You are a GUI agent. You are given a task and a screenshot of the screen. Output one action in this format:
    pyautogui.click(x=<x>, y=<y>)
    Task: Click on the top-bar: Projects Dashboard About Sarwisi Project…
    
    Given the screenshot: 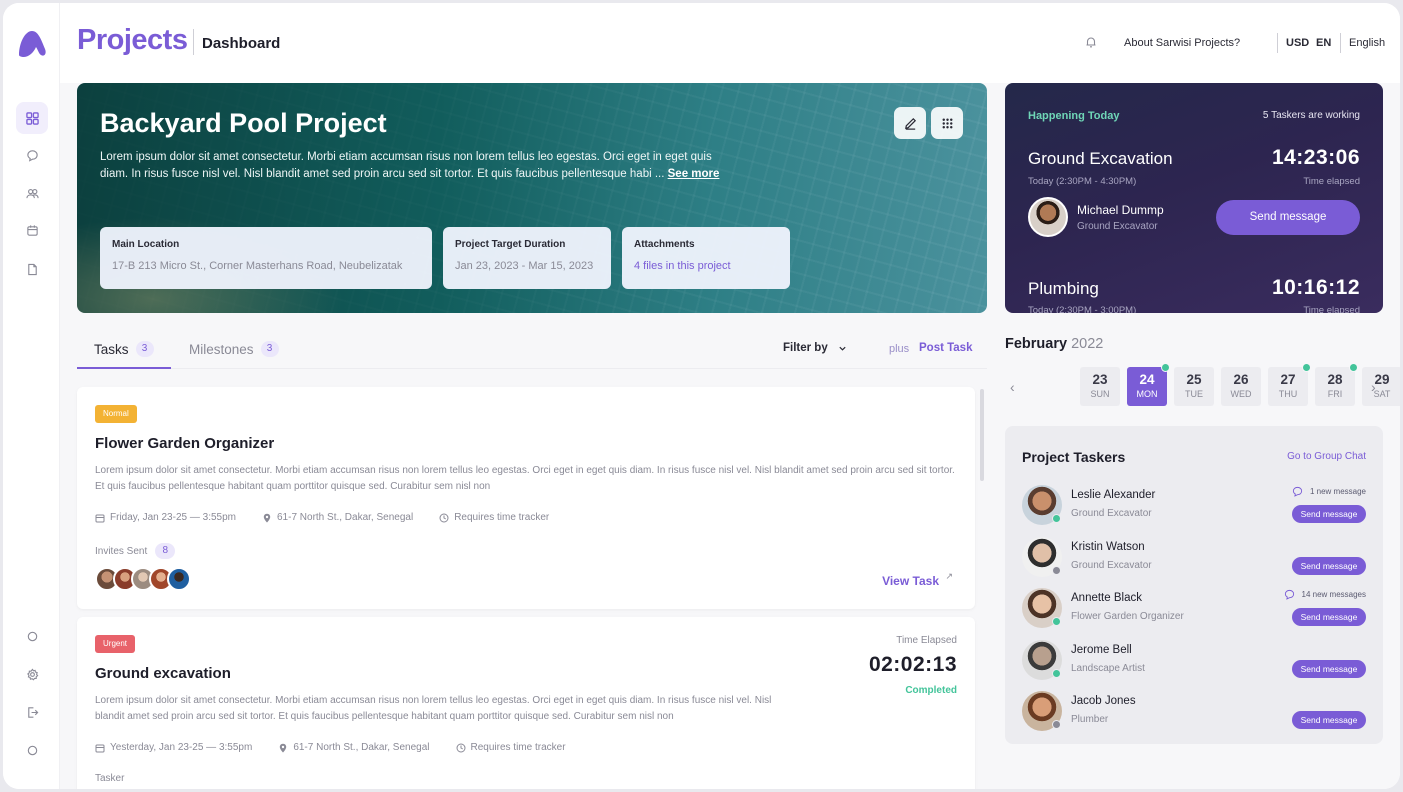 What is the action you would take?
    pyautogui.click(x=730, y=43)
    